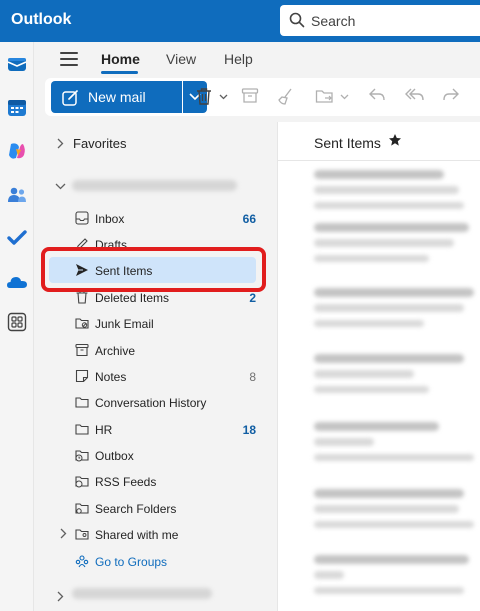  Describe the element at coordinates (132, 298) in the screenshot. I see `folder-label: Deleted Items` at that location.